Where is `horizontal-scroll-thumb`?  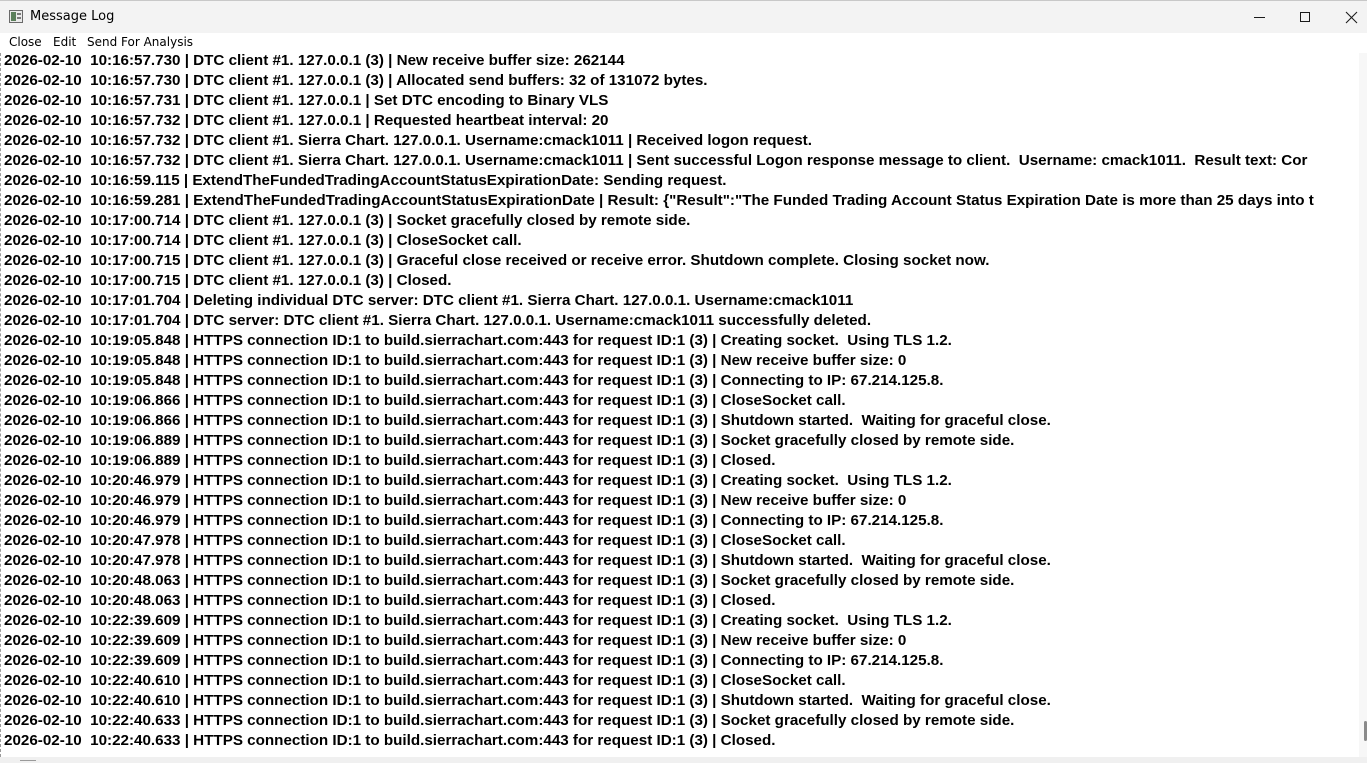
horizontal-scroll-thumb is located at coordinates (28, 760).